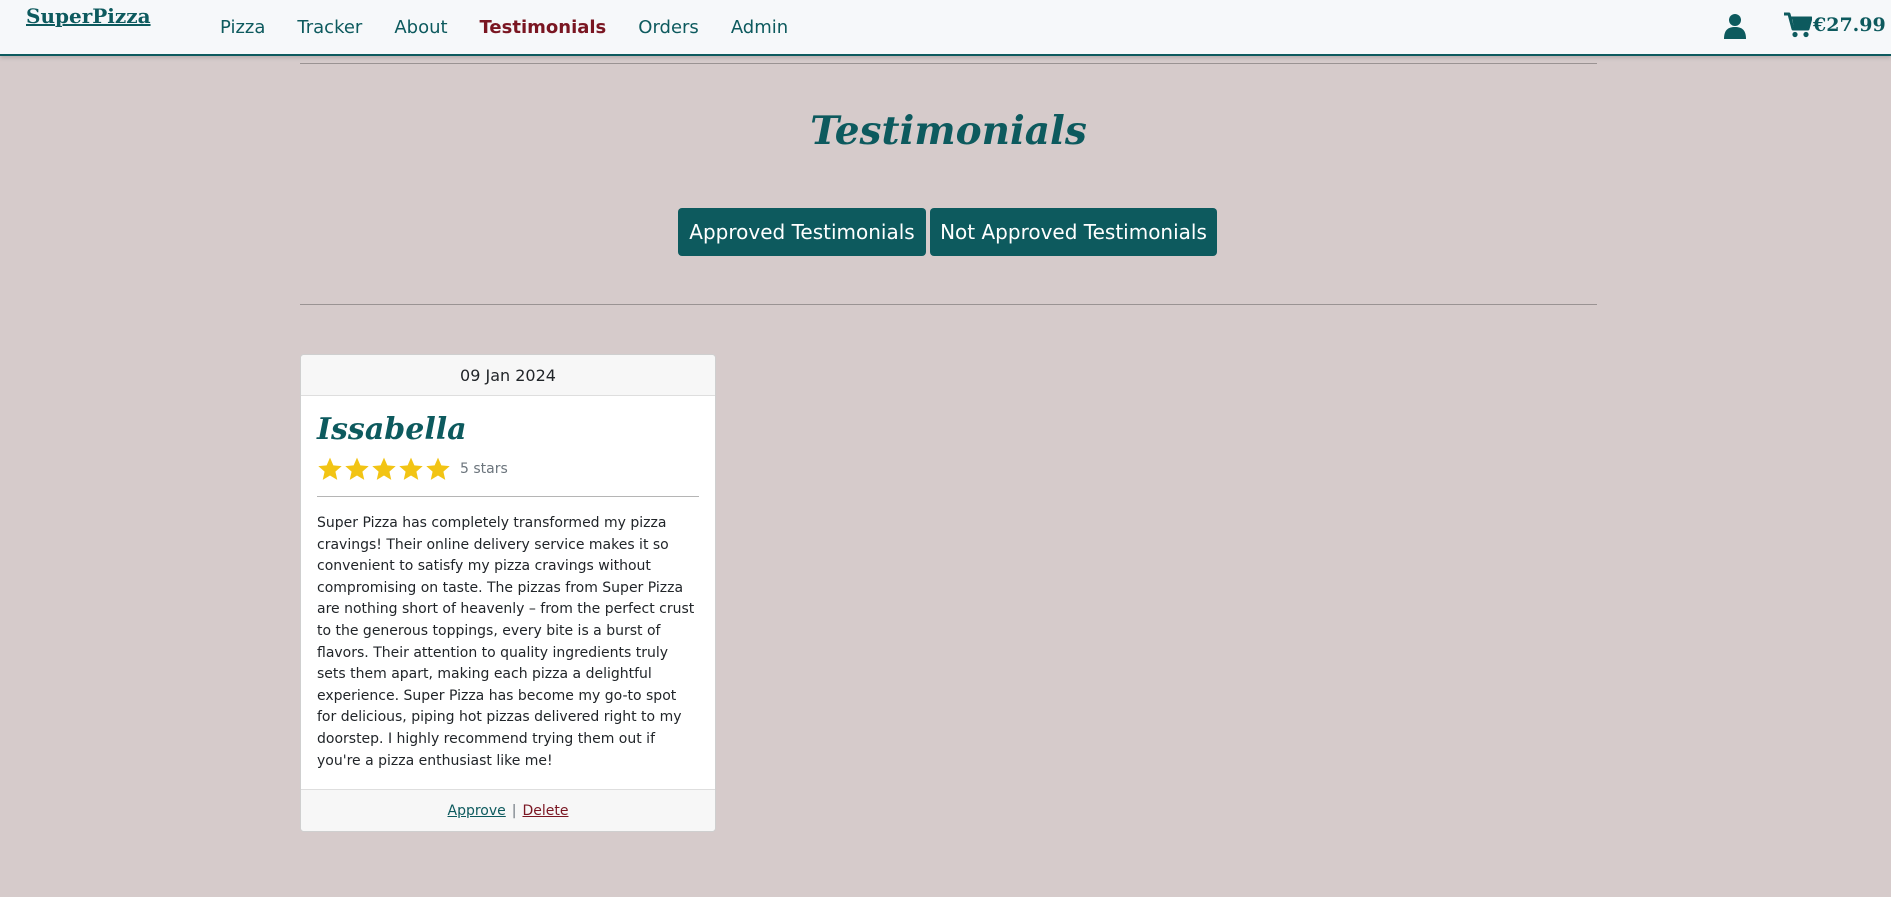 Image resolution: width=1891 pixels, height=897 pixels. Describe the element at coordinates (484, 469) in the screenshot. I see `rating-text: 5 stars` at that location.